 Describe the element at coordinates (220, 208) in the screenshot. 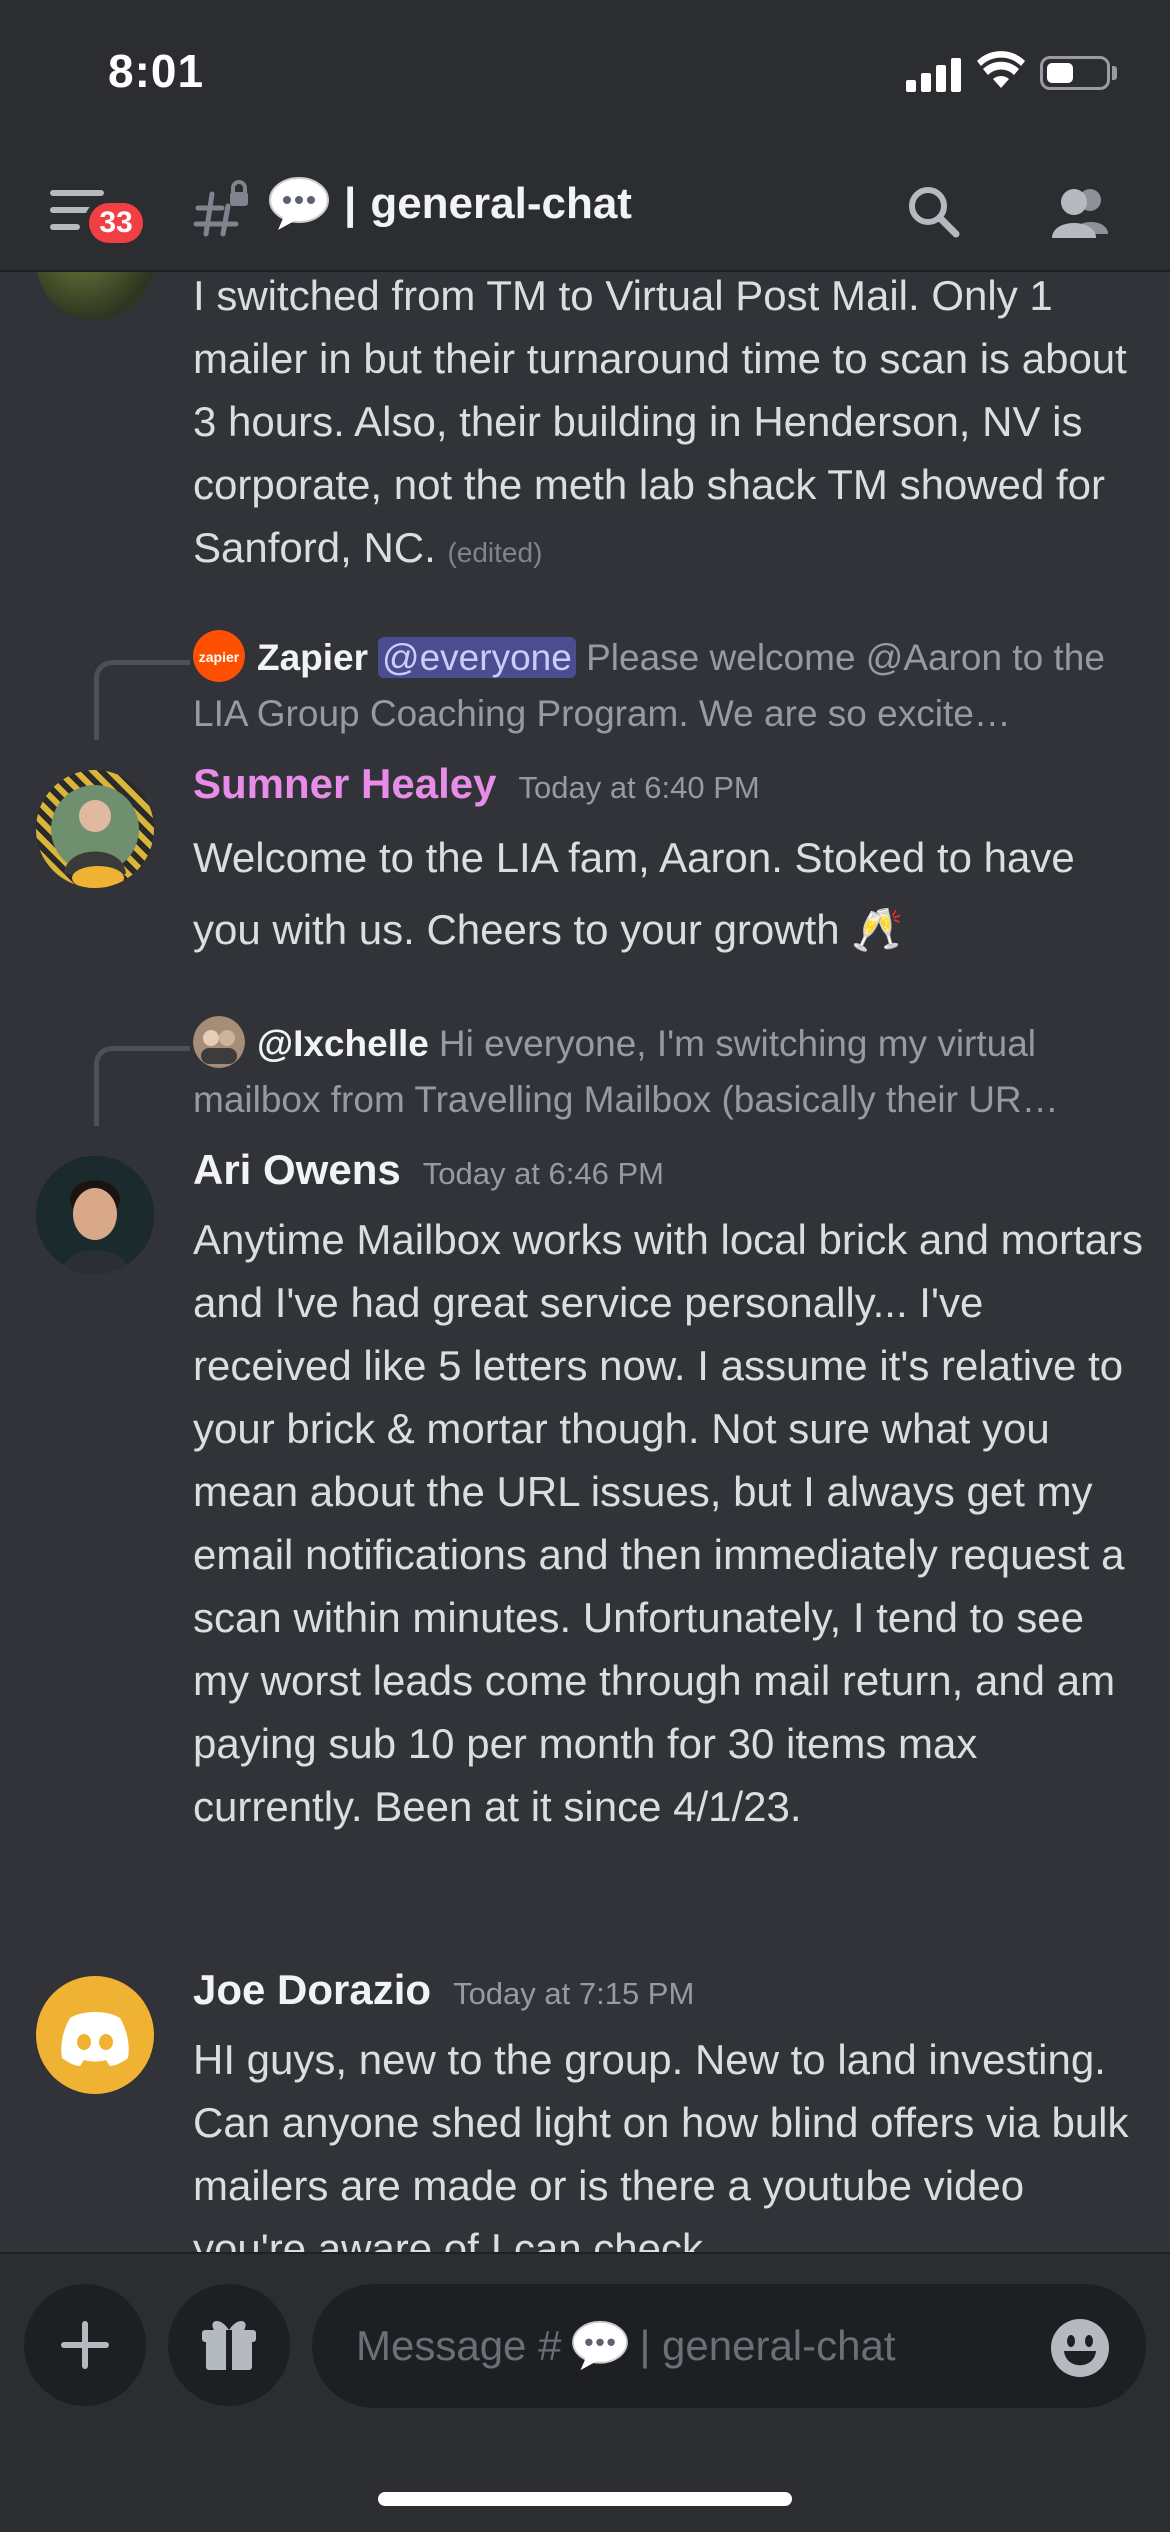

I see `private-text-channel-icon` at that location.